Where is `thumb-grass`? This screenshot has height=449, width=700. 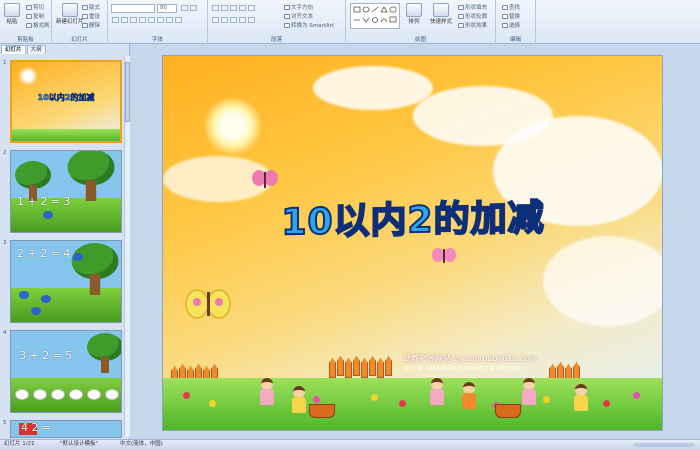
thumb-grass is located at coordinates (66, 135).